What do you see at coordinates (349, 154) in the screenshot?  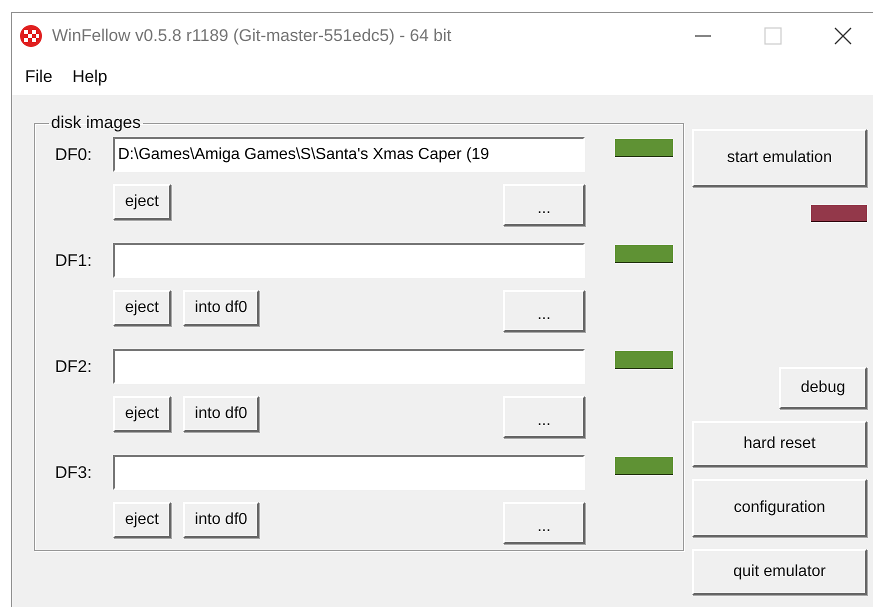 I see `path-field: D:\Games\Amiga Games\S\Santa's Xmas Caper (19` at bounding box center [349, 154].